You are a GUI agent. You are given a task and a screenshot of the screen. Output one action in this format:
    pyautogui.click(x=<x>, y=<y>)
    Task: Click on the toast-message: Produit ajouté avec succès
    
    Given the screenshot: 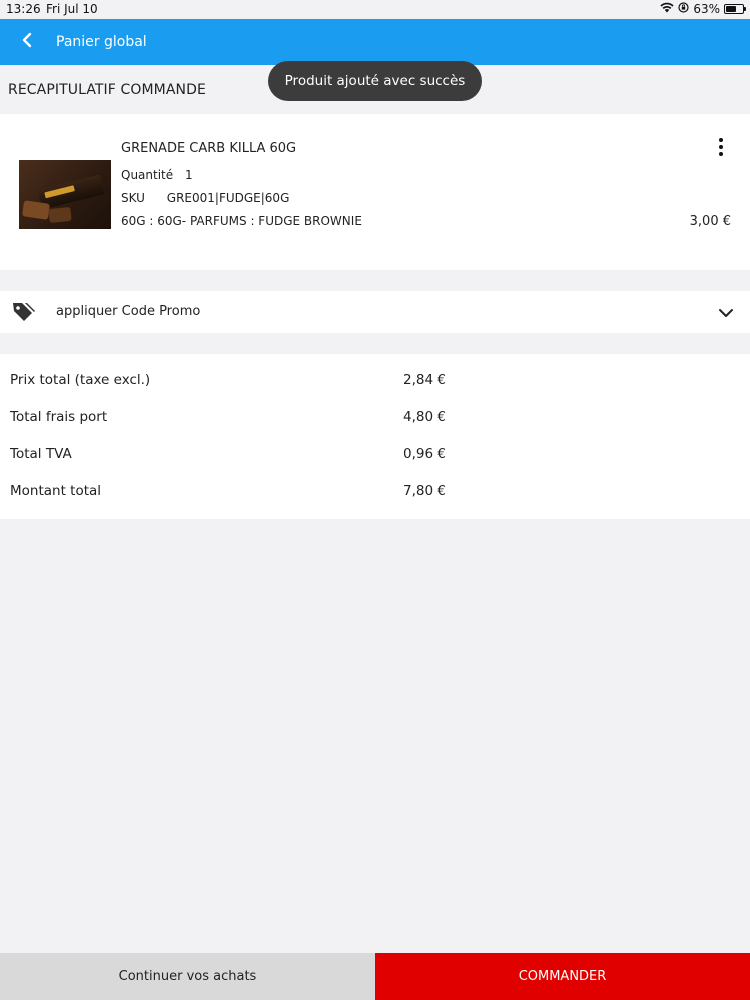 What is the action you would take?
    pyautogui.click(x=375, y=81)
    